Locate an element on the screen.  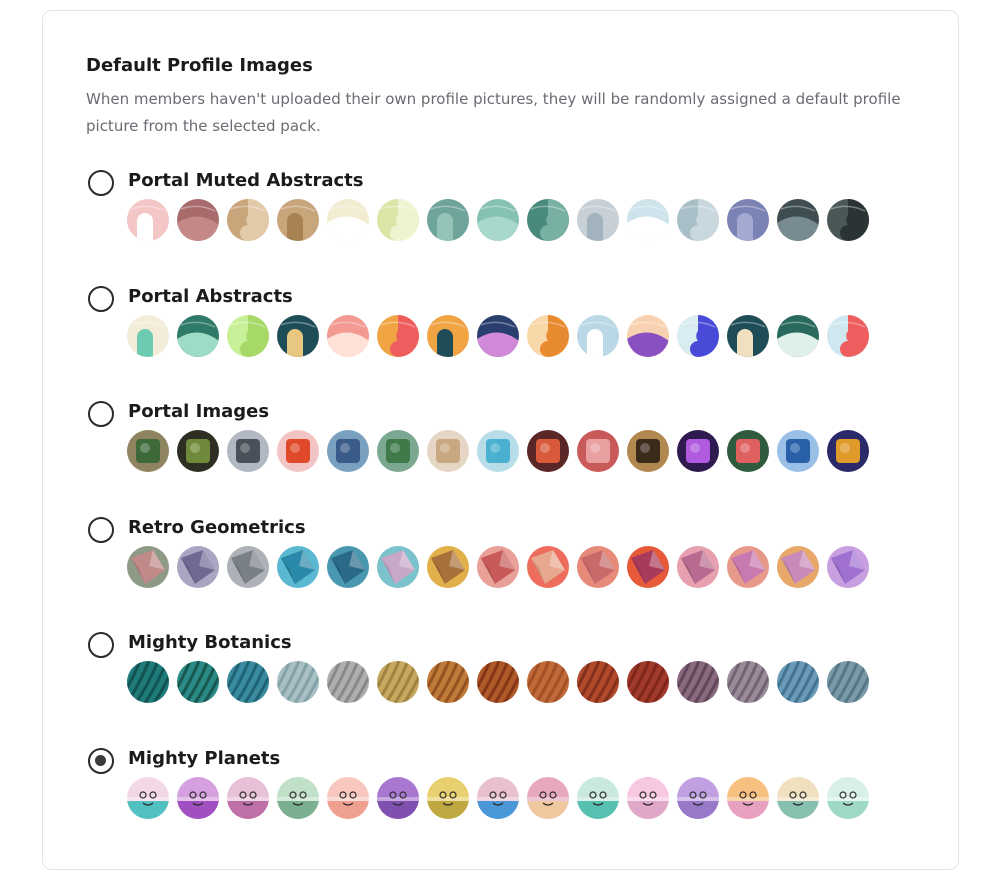
pack-name-label: Mighty Planets is located at coordinates (204, 759).